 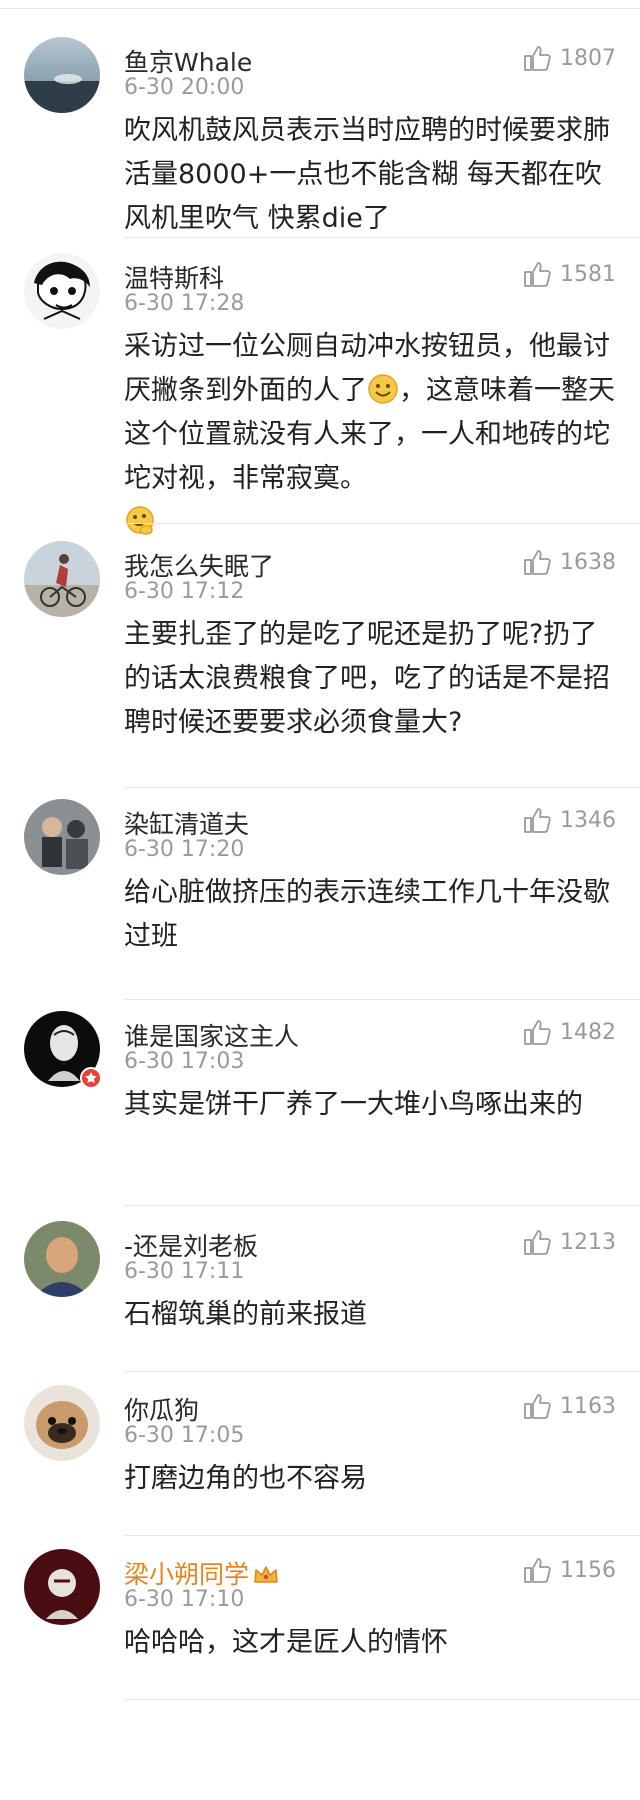 I want to click on timestamp: 6-30 17:11, so click(x=184, y=1271).